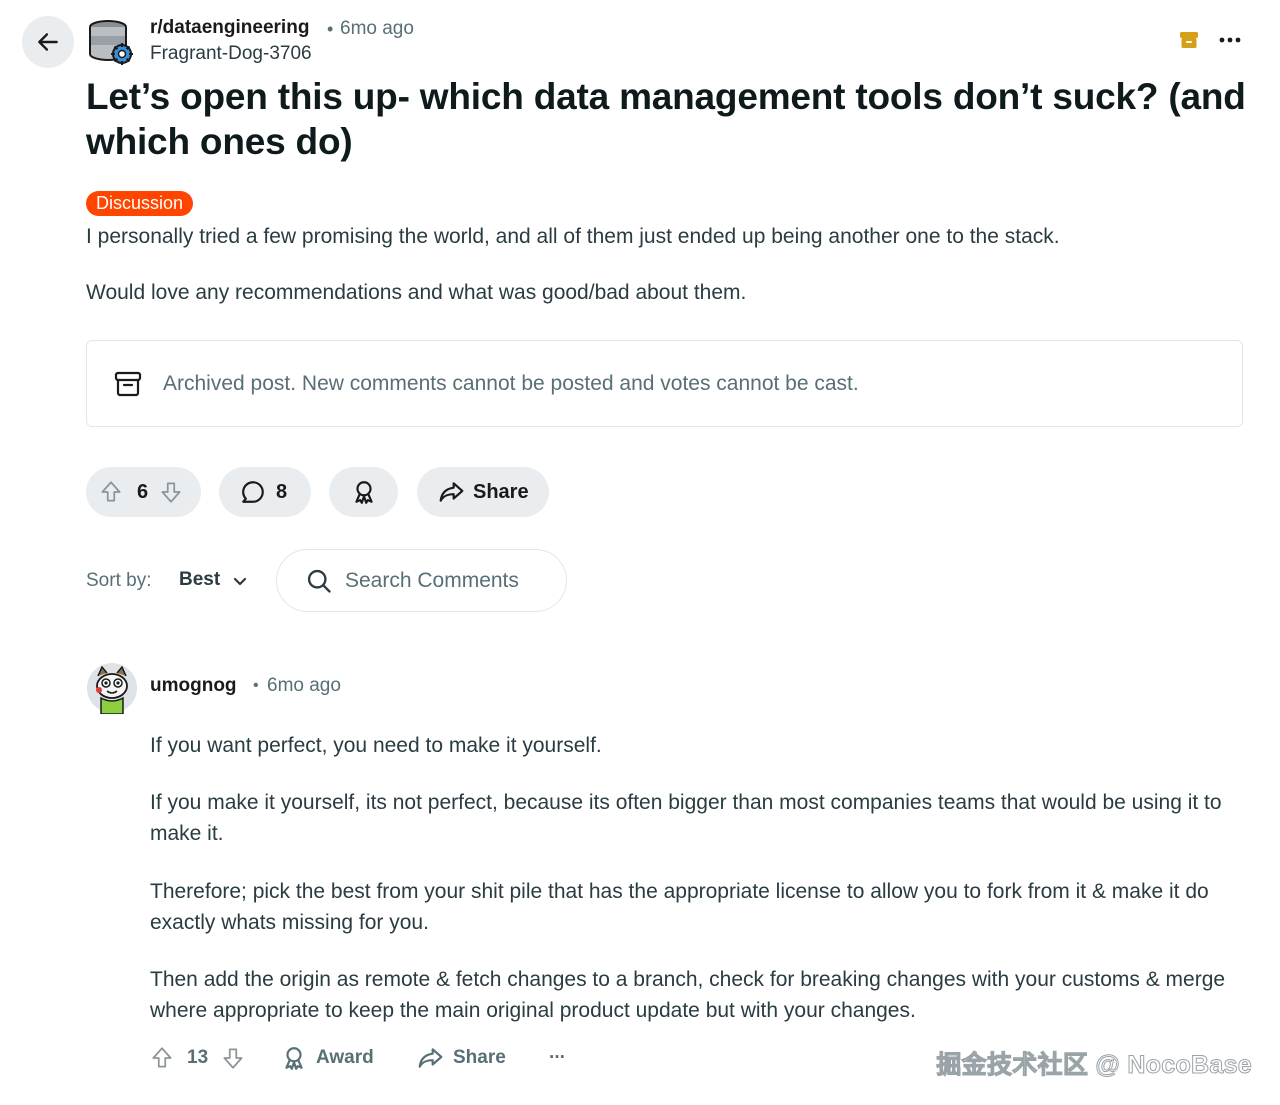 This screenshot has height=1105, width=1280. What do you see at coordinates (304, 685) in the screenshot?
I see `comment-age: 6mo ago` at bounding box center [304, 685].